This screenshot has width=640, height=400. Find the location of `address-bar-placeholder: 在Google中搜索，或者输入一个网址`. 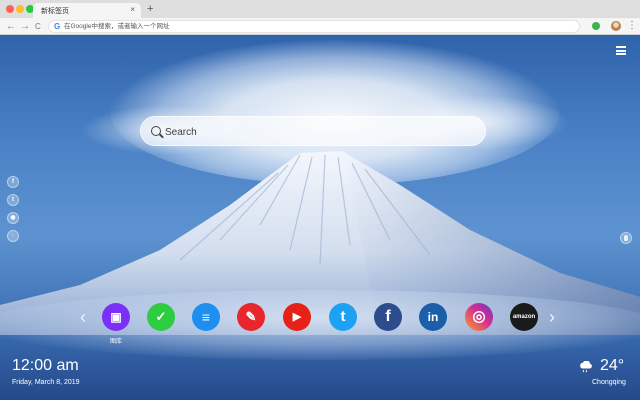

address-bar-placeholder: 在Google中搜索，或者输入一个网址 is located at coordinates (117, 26).